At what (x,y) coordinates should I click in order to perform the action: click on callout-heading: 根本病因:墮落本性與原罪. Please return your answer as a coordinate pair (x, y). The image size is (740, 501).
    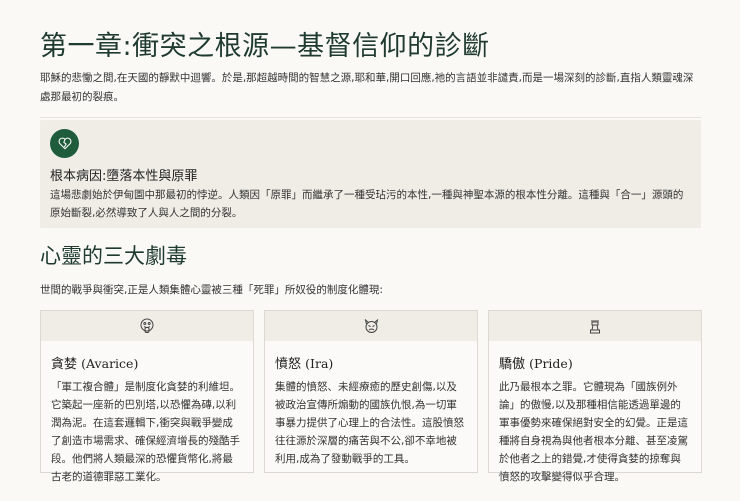
    Looking at the image, I should click on (124, 176).